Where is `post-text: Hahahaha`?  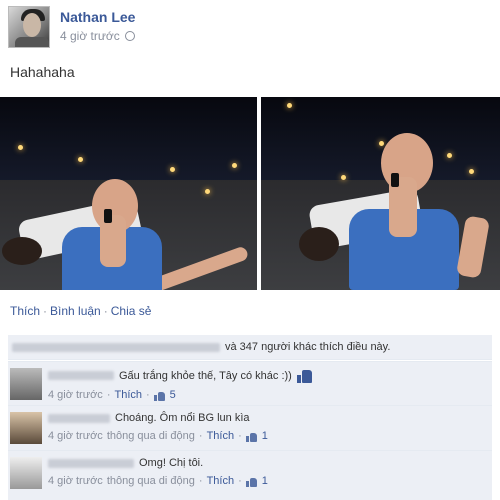 post-text: Hahahaha is located at coordinates (42, 72).